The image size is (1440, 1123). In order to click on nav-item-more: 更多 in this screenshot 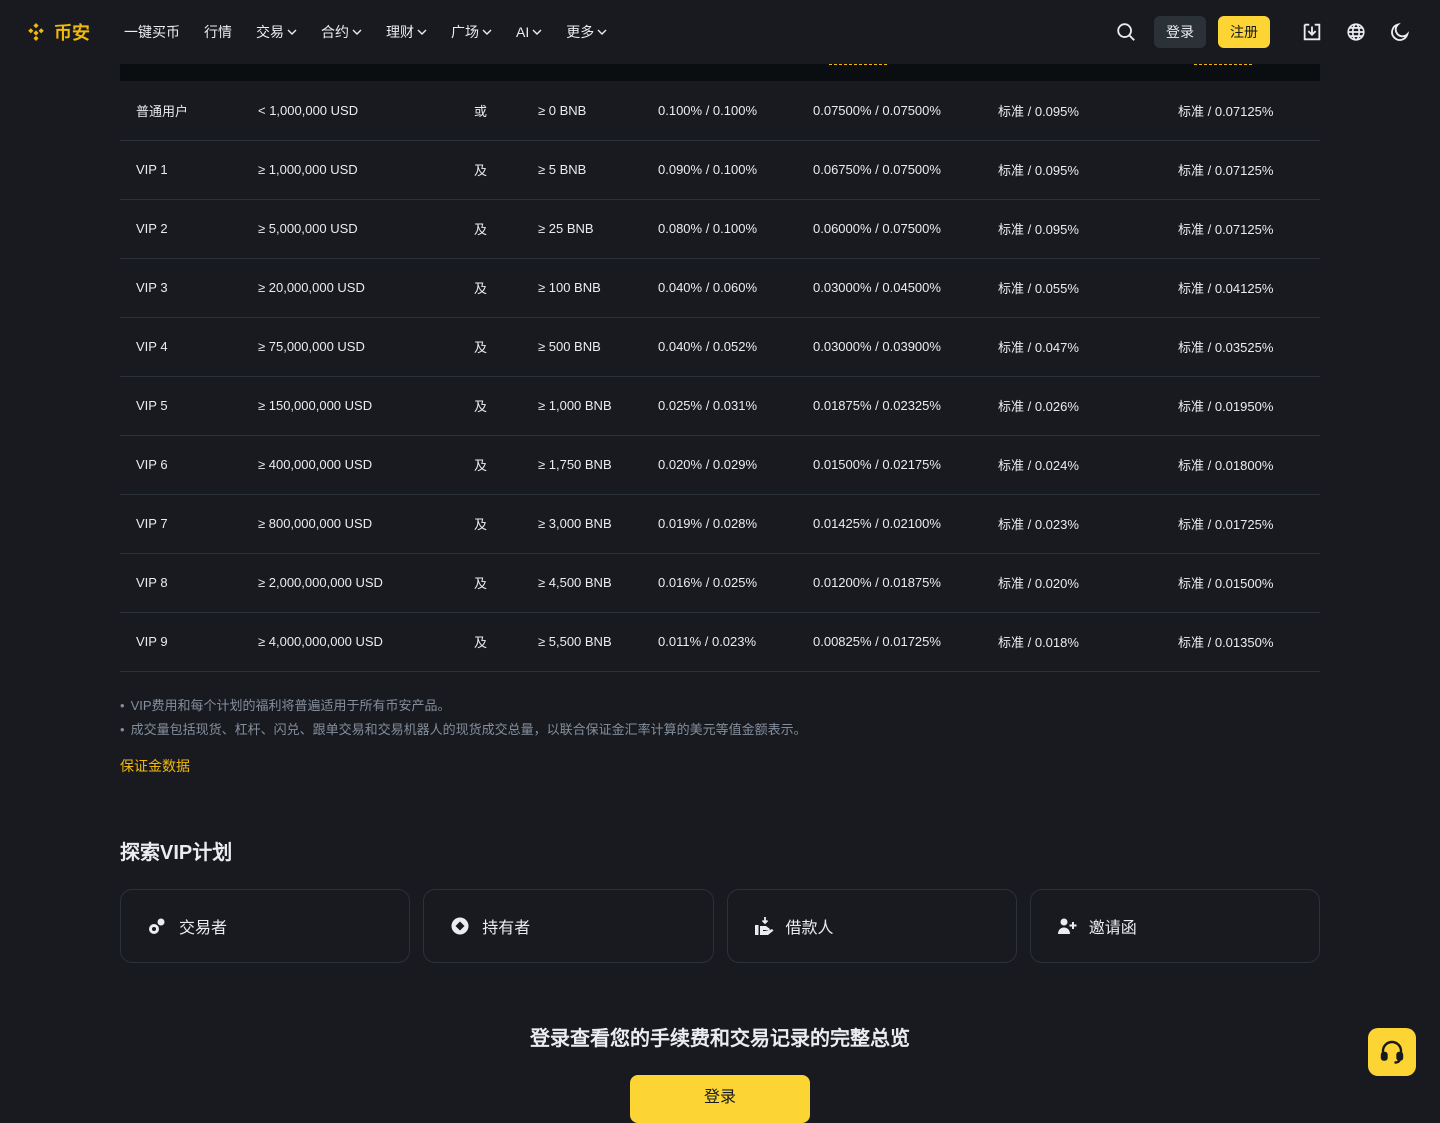, I will do `click(586, 32)`.